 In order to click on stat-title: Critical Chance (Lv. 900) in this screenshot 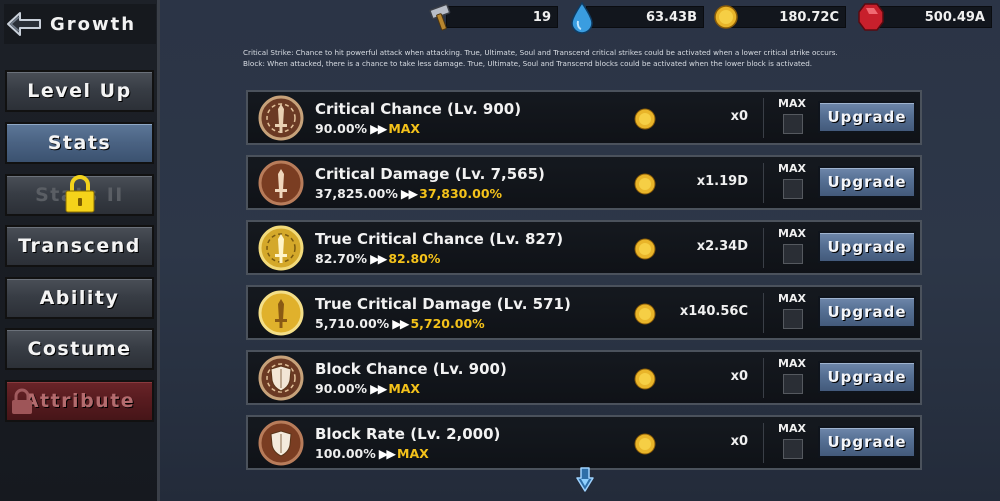, I will do `click(418, 109)`.